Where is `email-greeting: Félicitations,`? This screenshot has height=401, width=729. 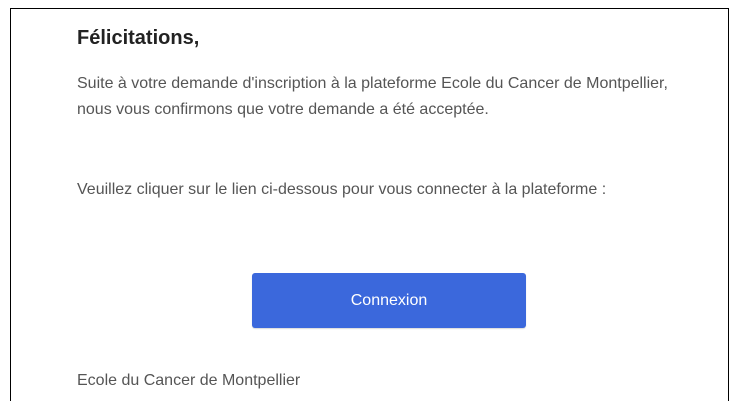
email-greeting: Félicitations, is located at coordinates (138, 38).